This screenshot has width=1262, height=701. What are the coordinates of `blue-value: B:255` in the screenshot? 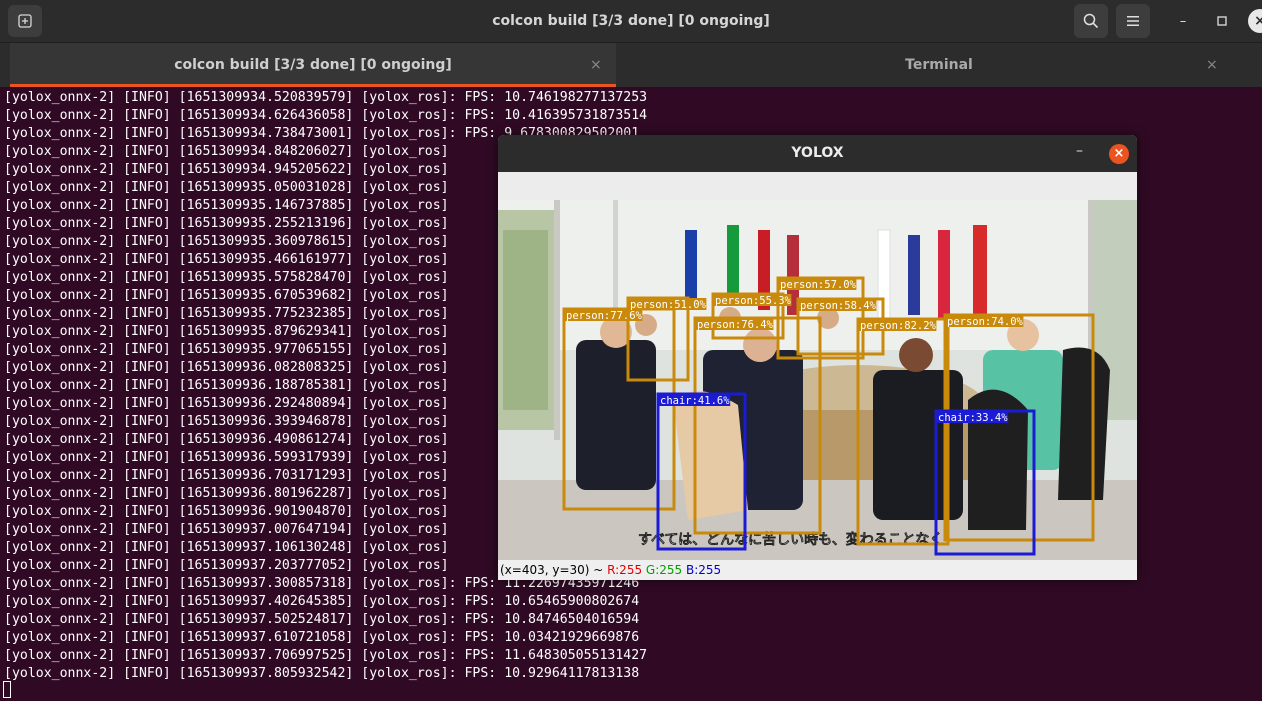 It's located at (704, 570).